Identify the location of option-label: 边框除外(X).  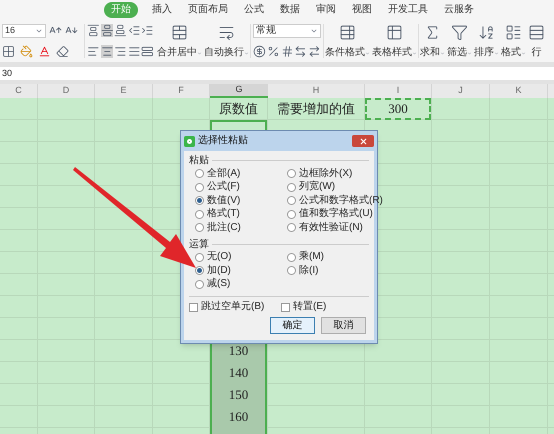
(325, 173).